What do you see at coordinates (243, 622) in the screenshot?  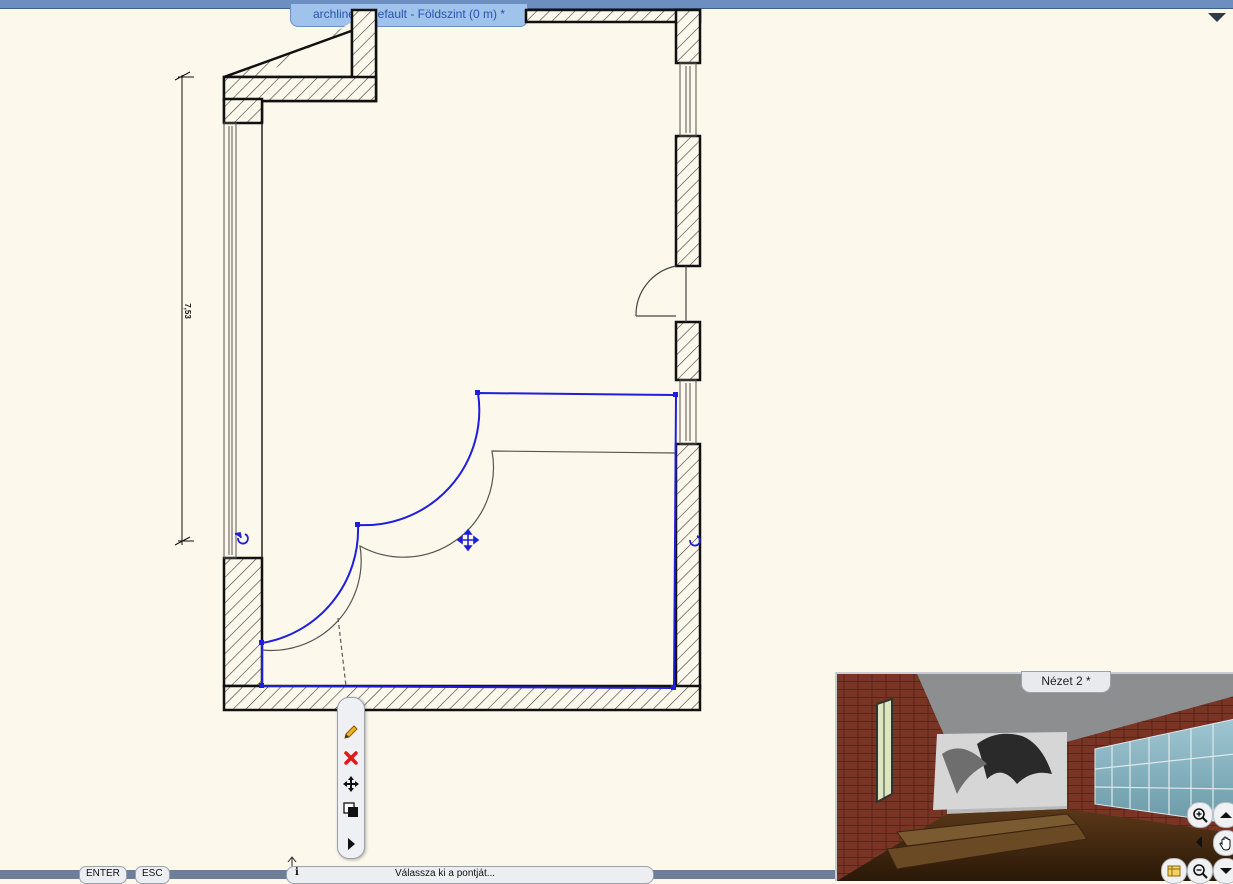 I see `wall-left-bottom` at bounding box center [243, 622].